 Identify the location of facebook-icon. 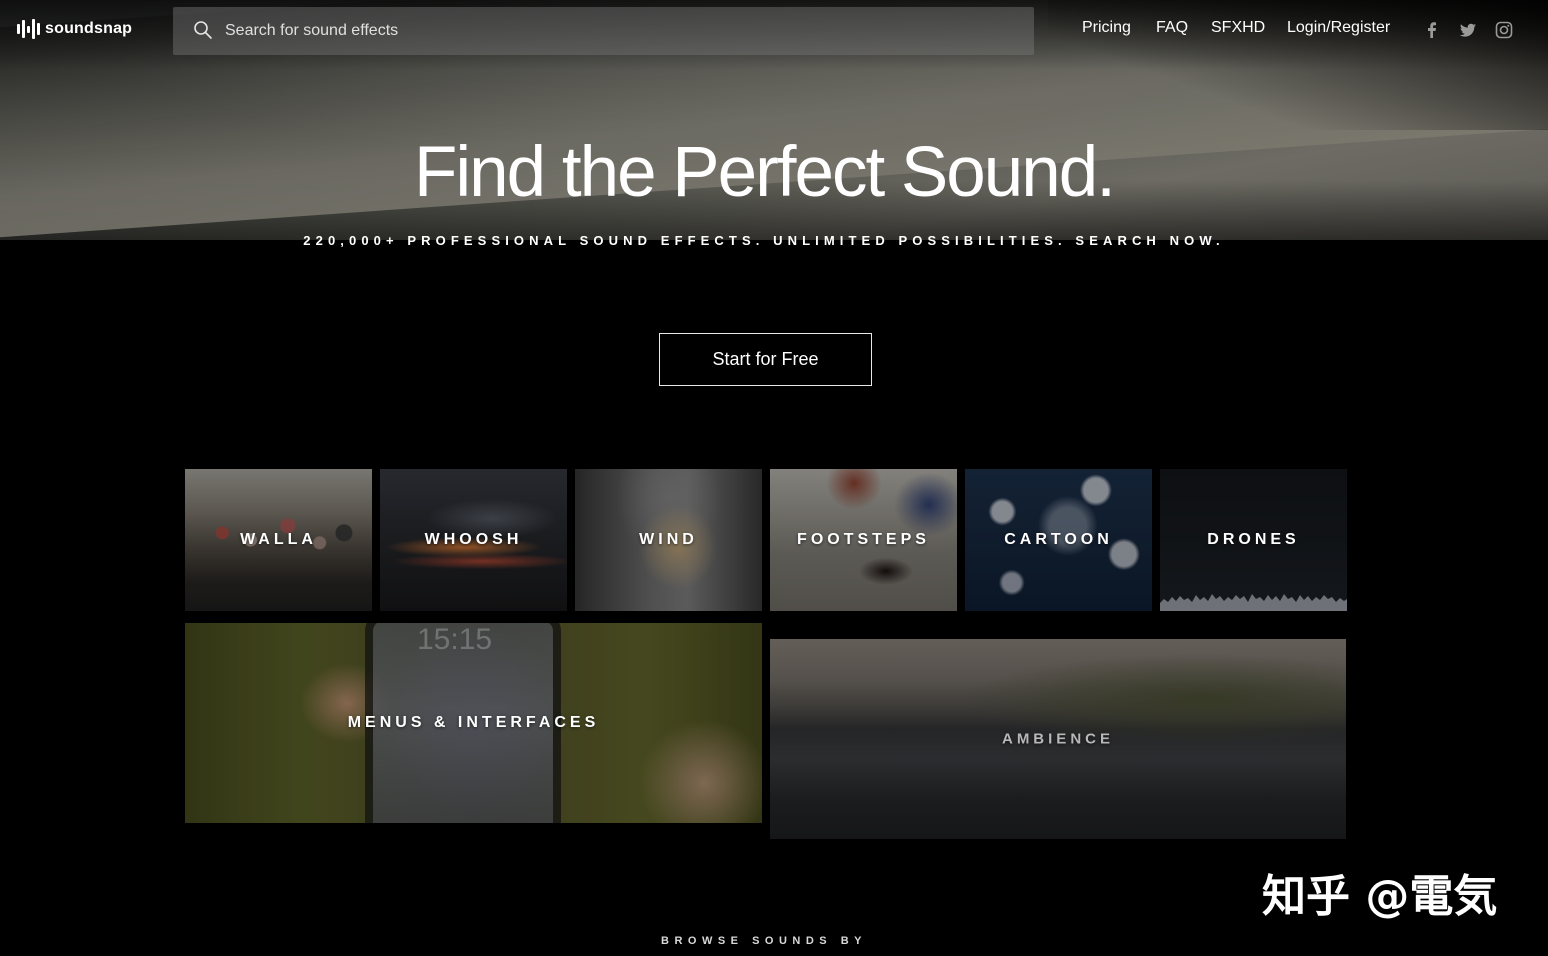
(1432, 30).